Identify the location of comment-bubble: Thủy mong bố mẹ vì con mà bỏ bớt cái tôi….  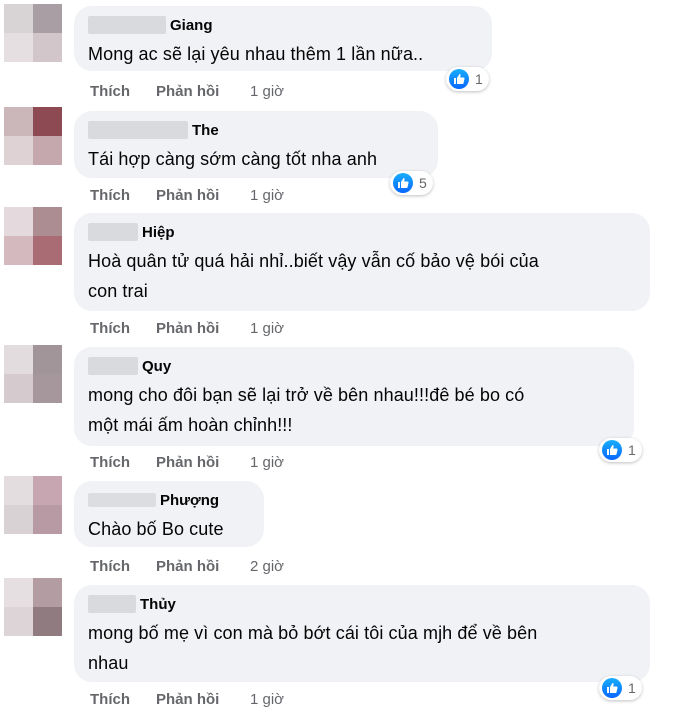
(362, 633).